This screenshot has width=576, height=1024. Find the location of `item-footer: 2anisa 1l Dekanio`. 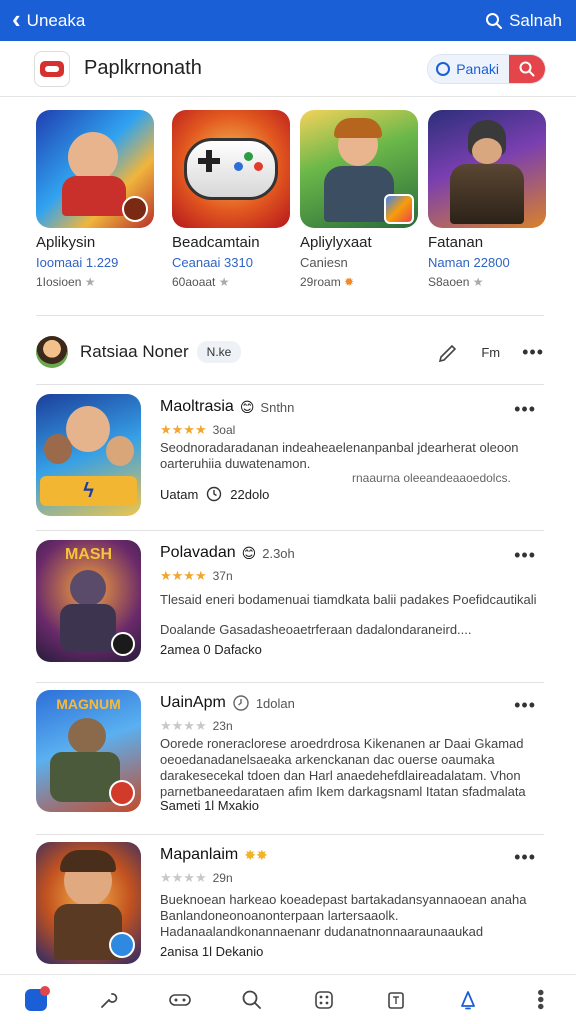

item-footer: 2anisa 1l Dekanio is located at coordinates (212, 951).